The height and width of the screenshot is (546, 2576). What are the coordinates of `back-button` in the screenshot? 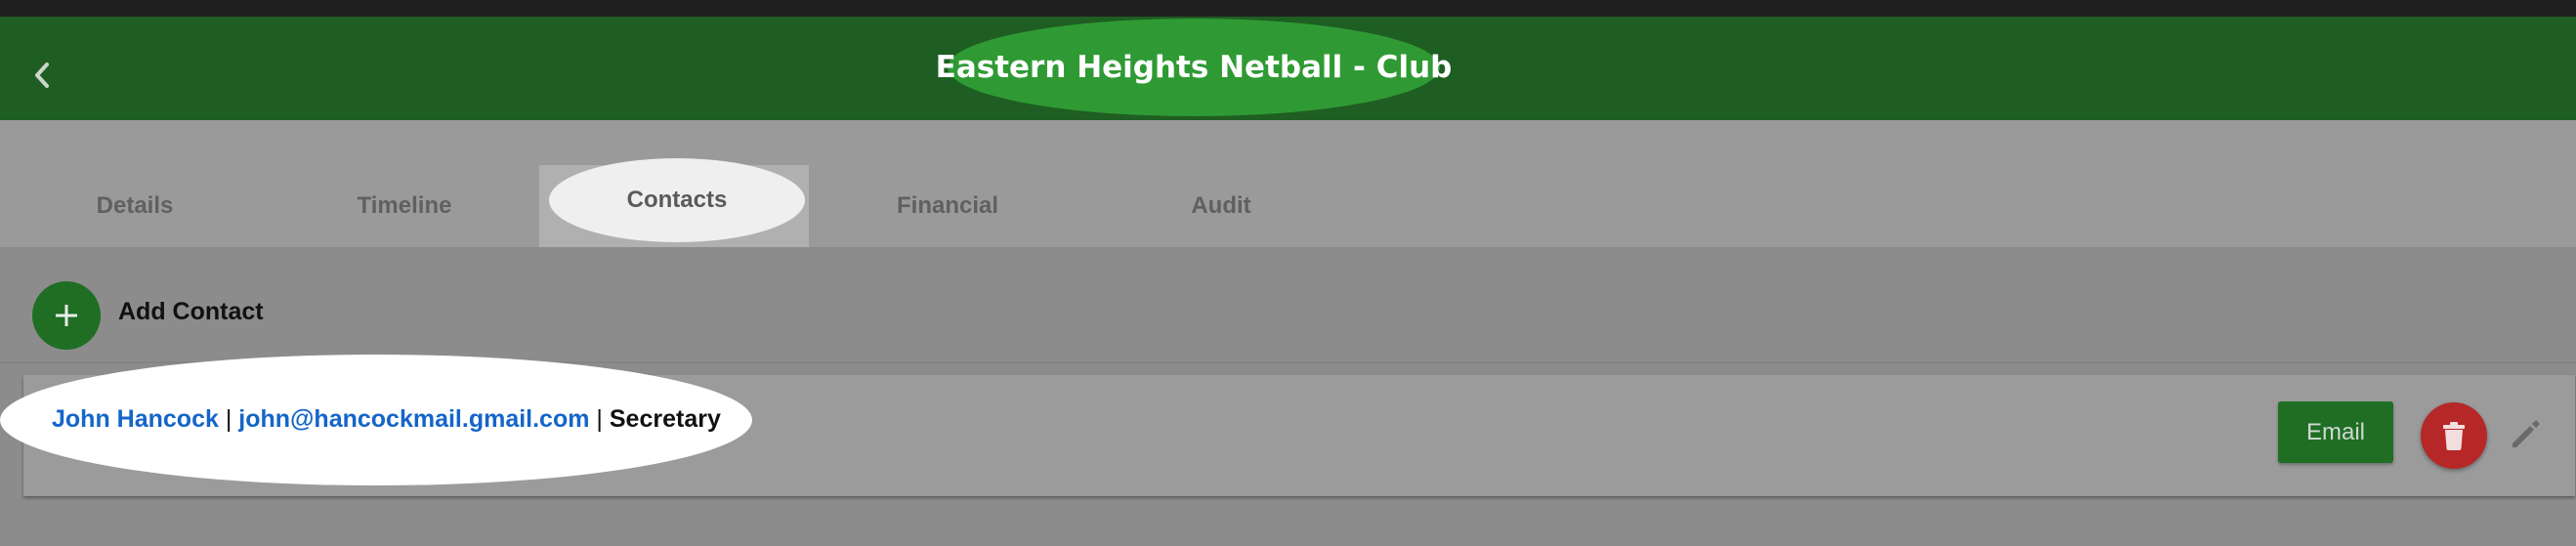 It's located at (42, 75).